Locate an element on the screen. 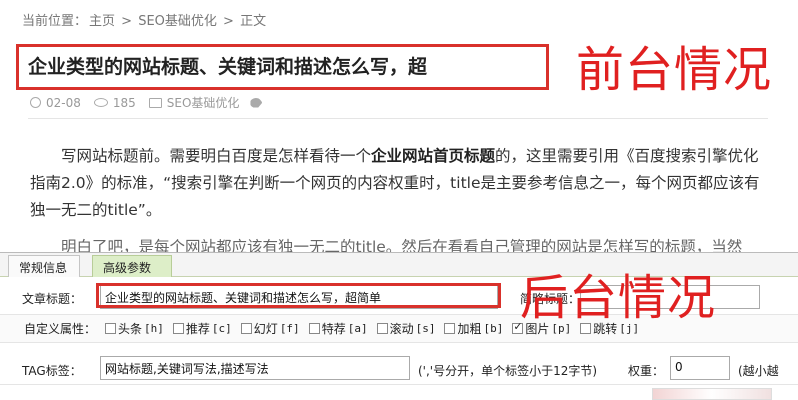 This screenshot has height=400, width=798. front-annotation-label: 前台情况 is located at coordinates (674, 70).